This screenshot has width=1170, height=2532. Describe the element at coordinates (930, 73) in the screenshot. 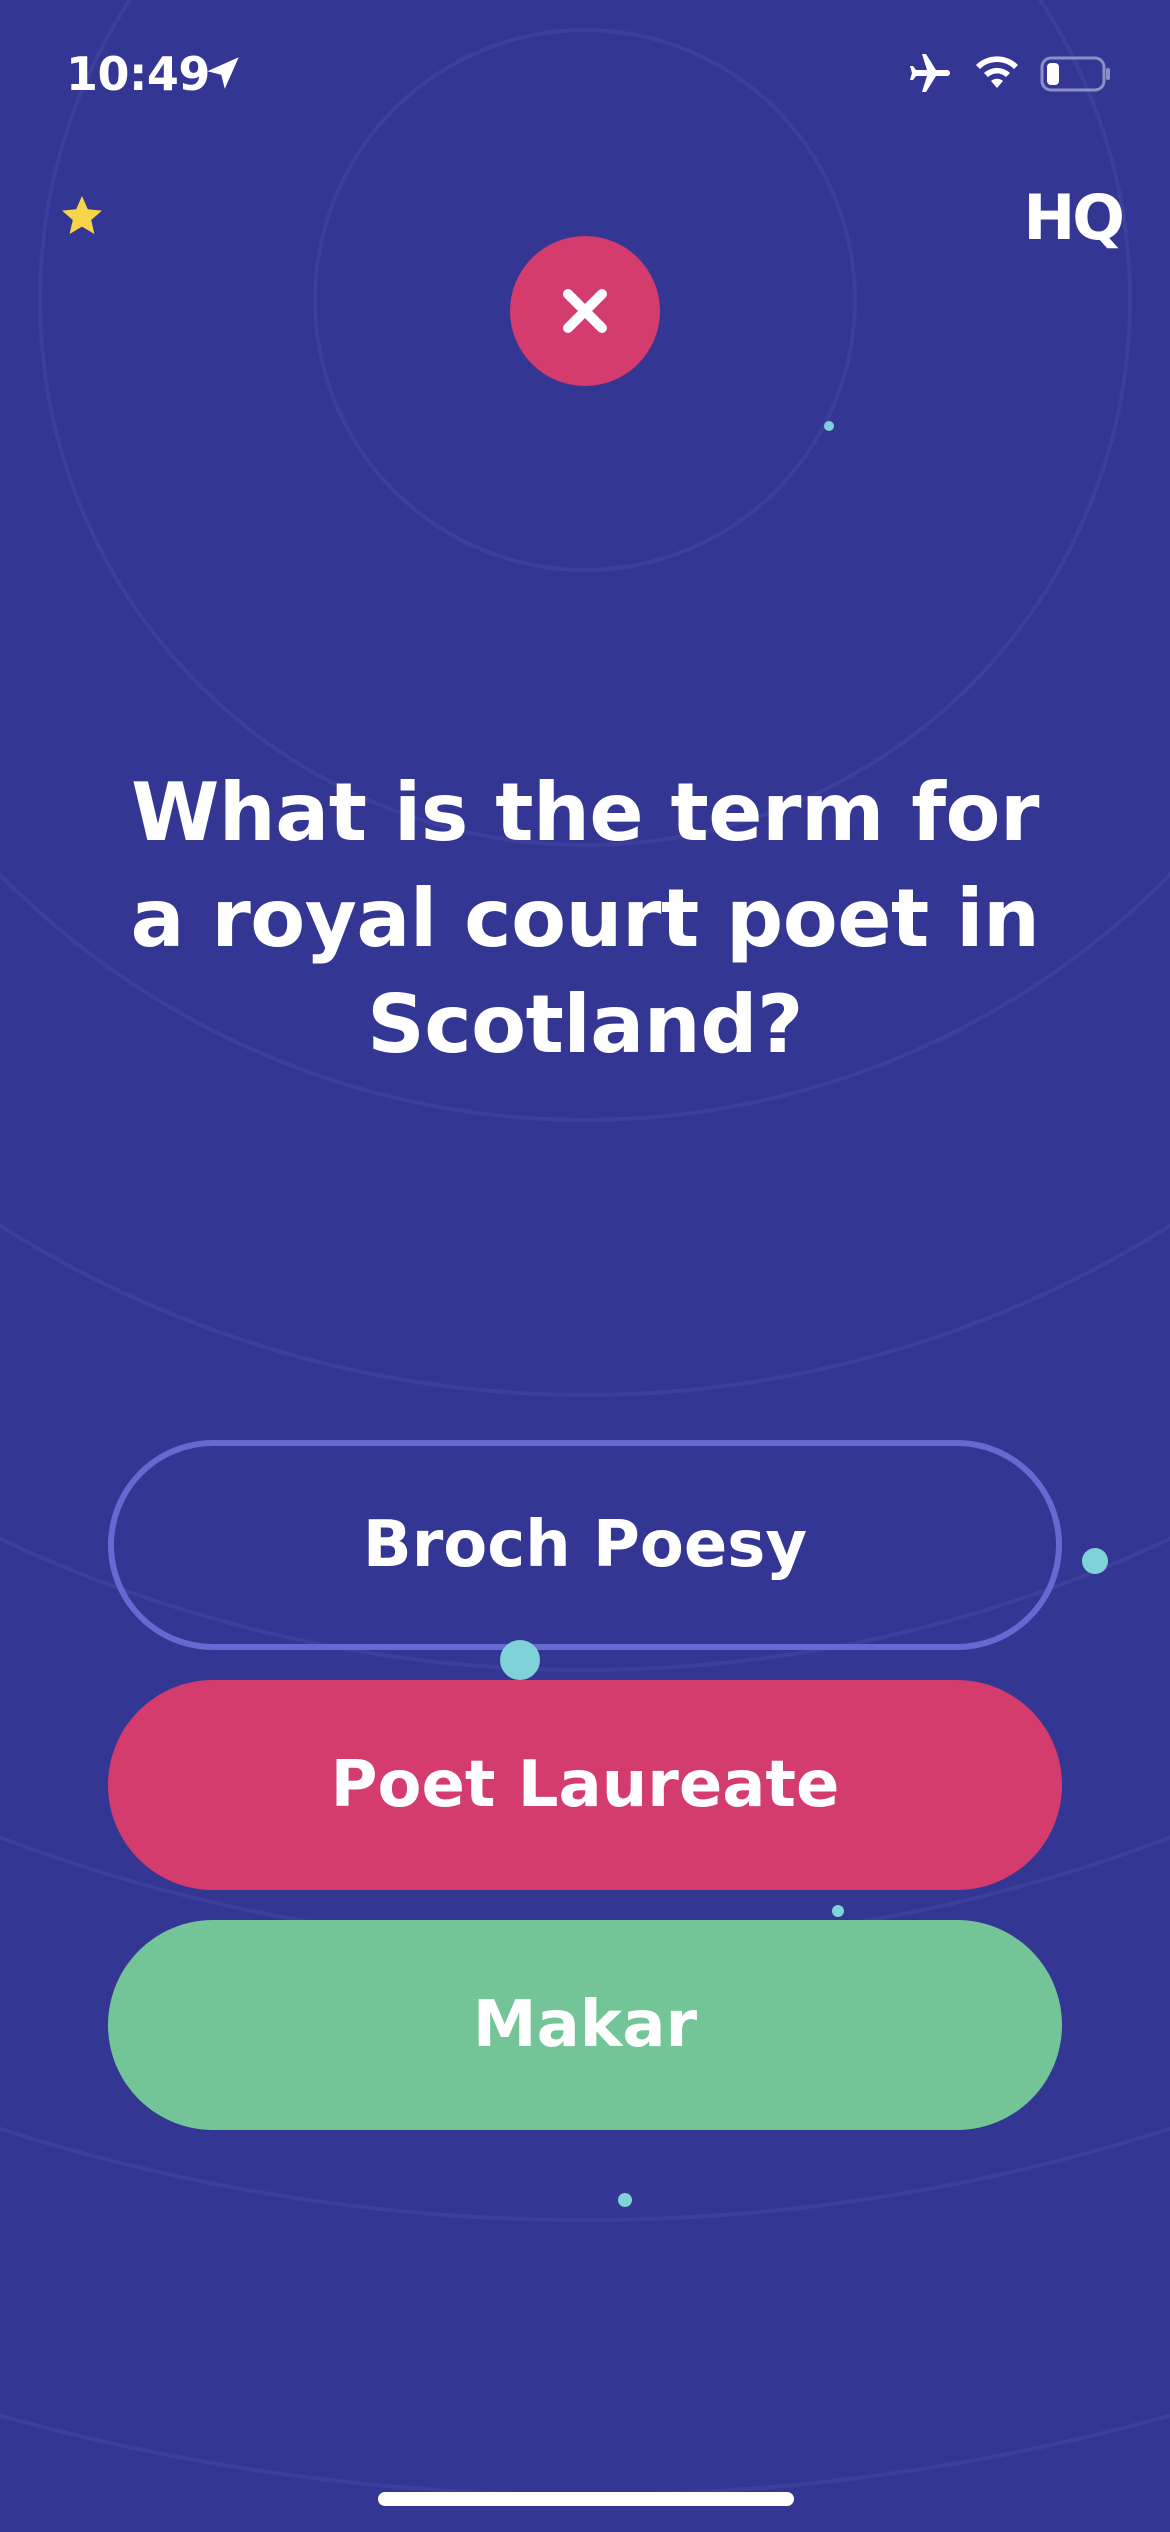

I see `airplane-icon` at that location.